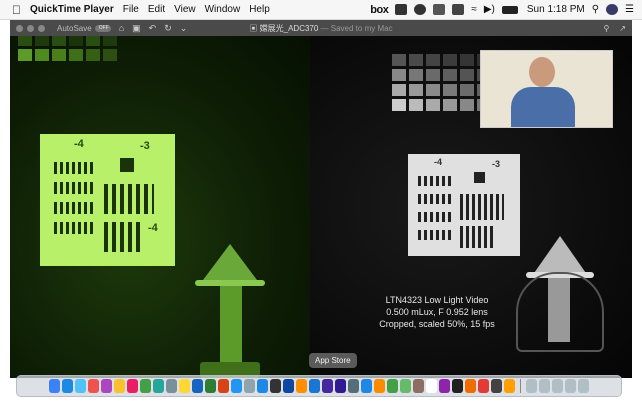  What do you see at coordinates (54, 386) in the screenshot?
I see `finder-icon` at bounding box center [54, 386].